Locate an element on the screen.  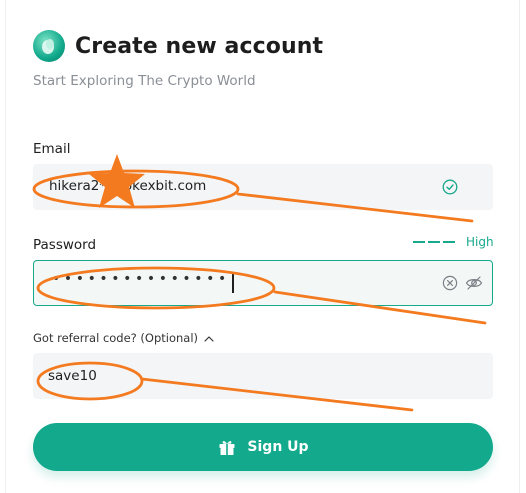
check-circle-icon is located at coordinates (450, 187).